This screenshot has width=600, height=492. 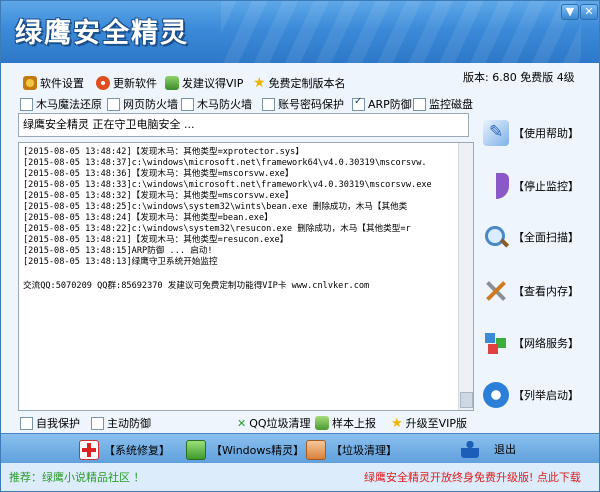 I want to click on check-trojan-firewall: 木马防火墙, so click(x=216, y=104).